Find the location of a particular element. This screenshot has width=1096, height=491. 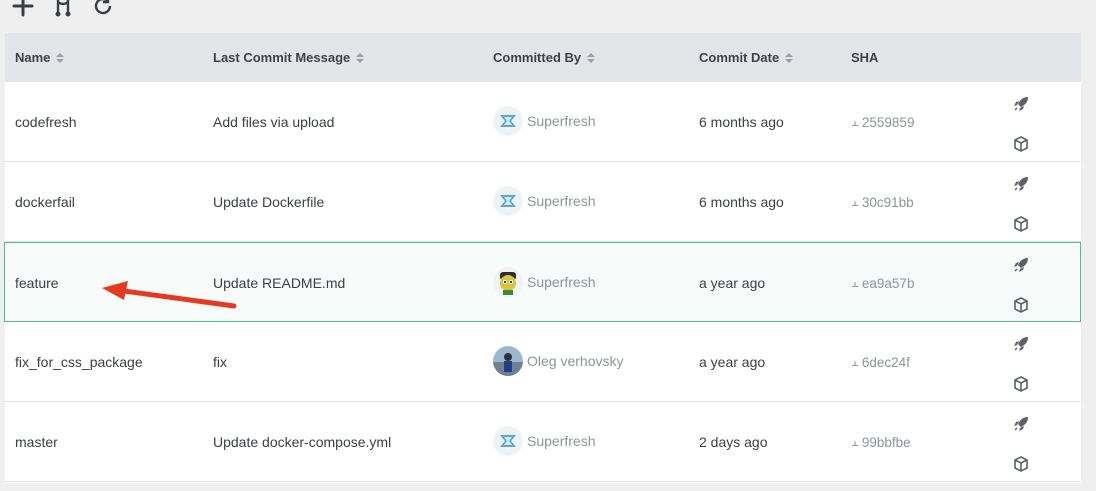

author-name: Oleg verhovsky is located at coordinates (575, 361).